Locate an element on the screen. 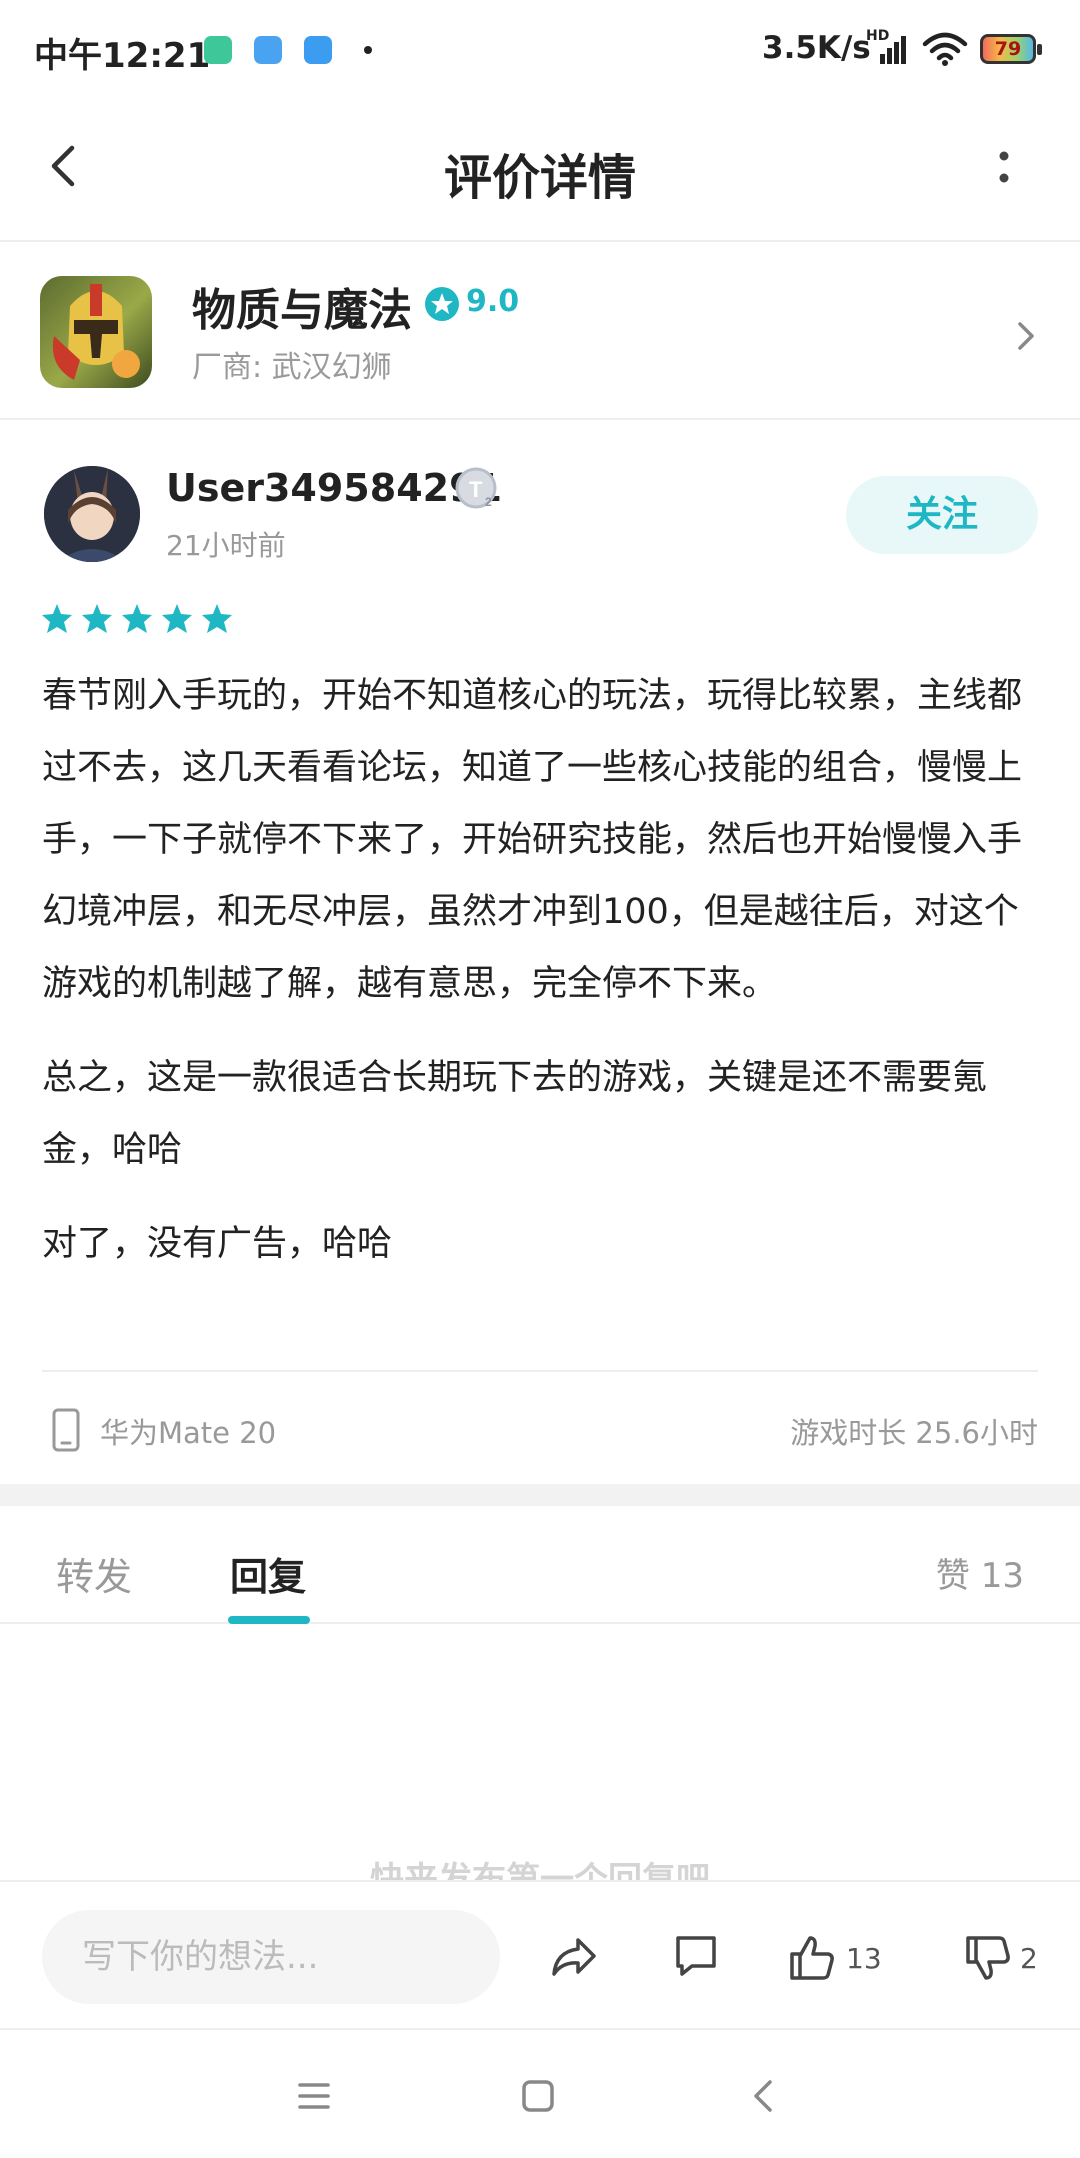 This screenshot has height=2158, width=1080. chevron-right-icon is located at coordinates (1026, 336).